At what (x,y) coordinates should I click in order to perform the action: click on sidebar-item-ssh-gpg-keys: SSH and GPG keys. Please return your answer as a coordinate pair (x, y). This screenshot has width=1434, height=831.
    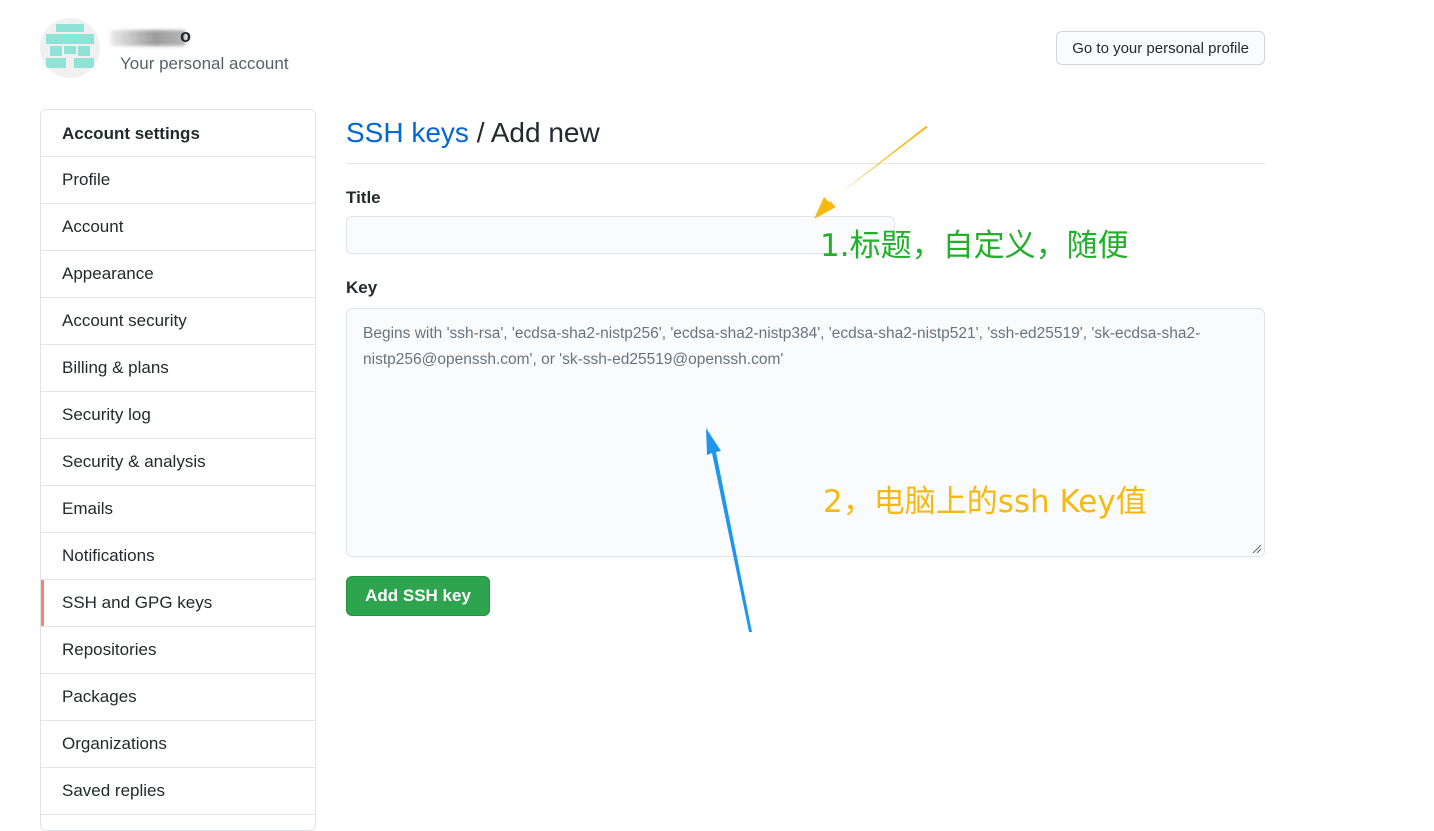
    Looking at the image, I should click on (178, 603).